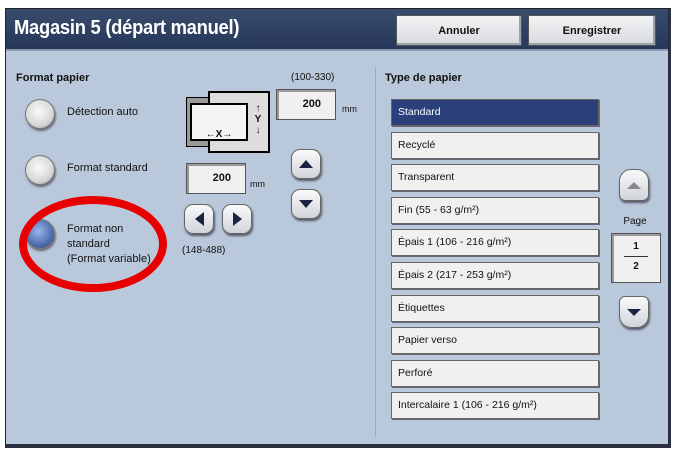 The width and height of the screenshot is (676, 451). Describe the element at coordinates (53, 78) in the screenshot. I see `paper-format-heading: Format papier` at that location.